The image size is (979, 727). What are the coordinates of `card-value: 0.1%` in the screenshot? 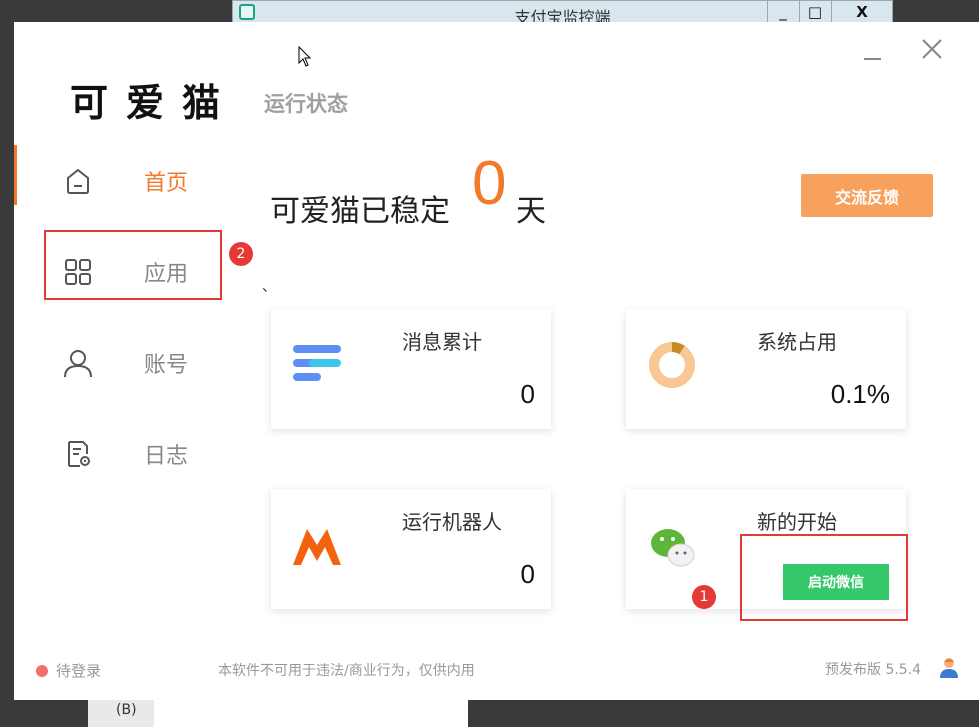 It's located at (860, 394).